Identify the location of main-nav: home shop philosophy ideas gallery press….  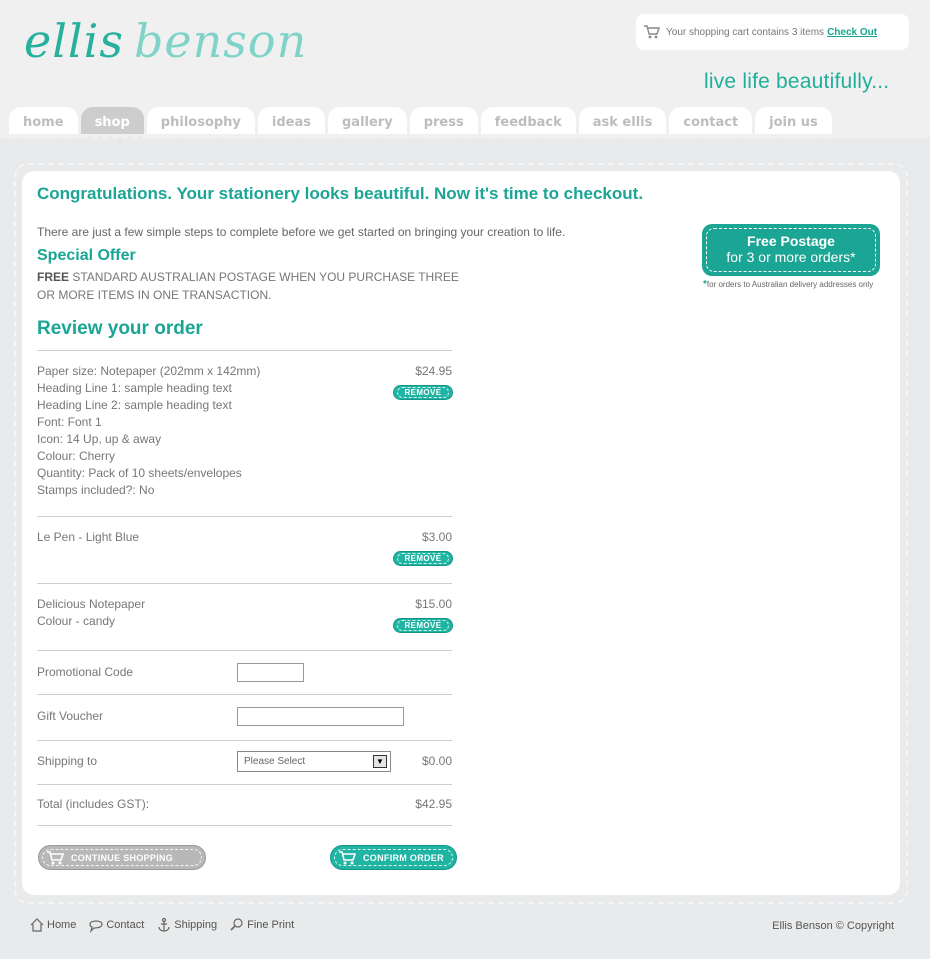
(422, 122).